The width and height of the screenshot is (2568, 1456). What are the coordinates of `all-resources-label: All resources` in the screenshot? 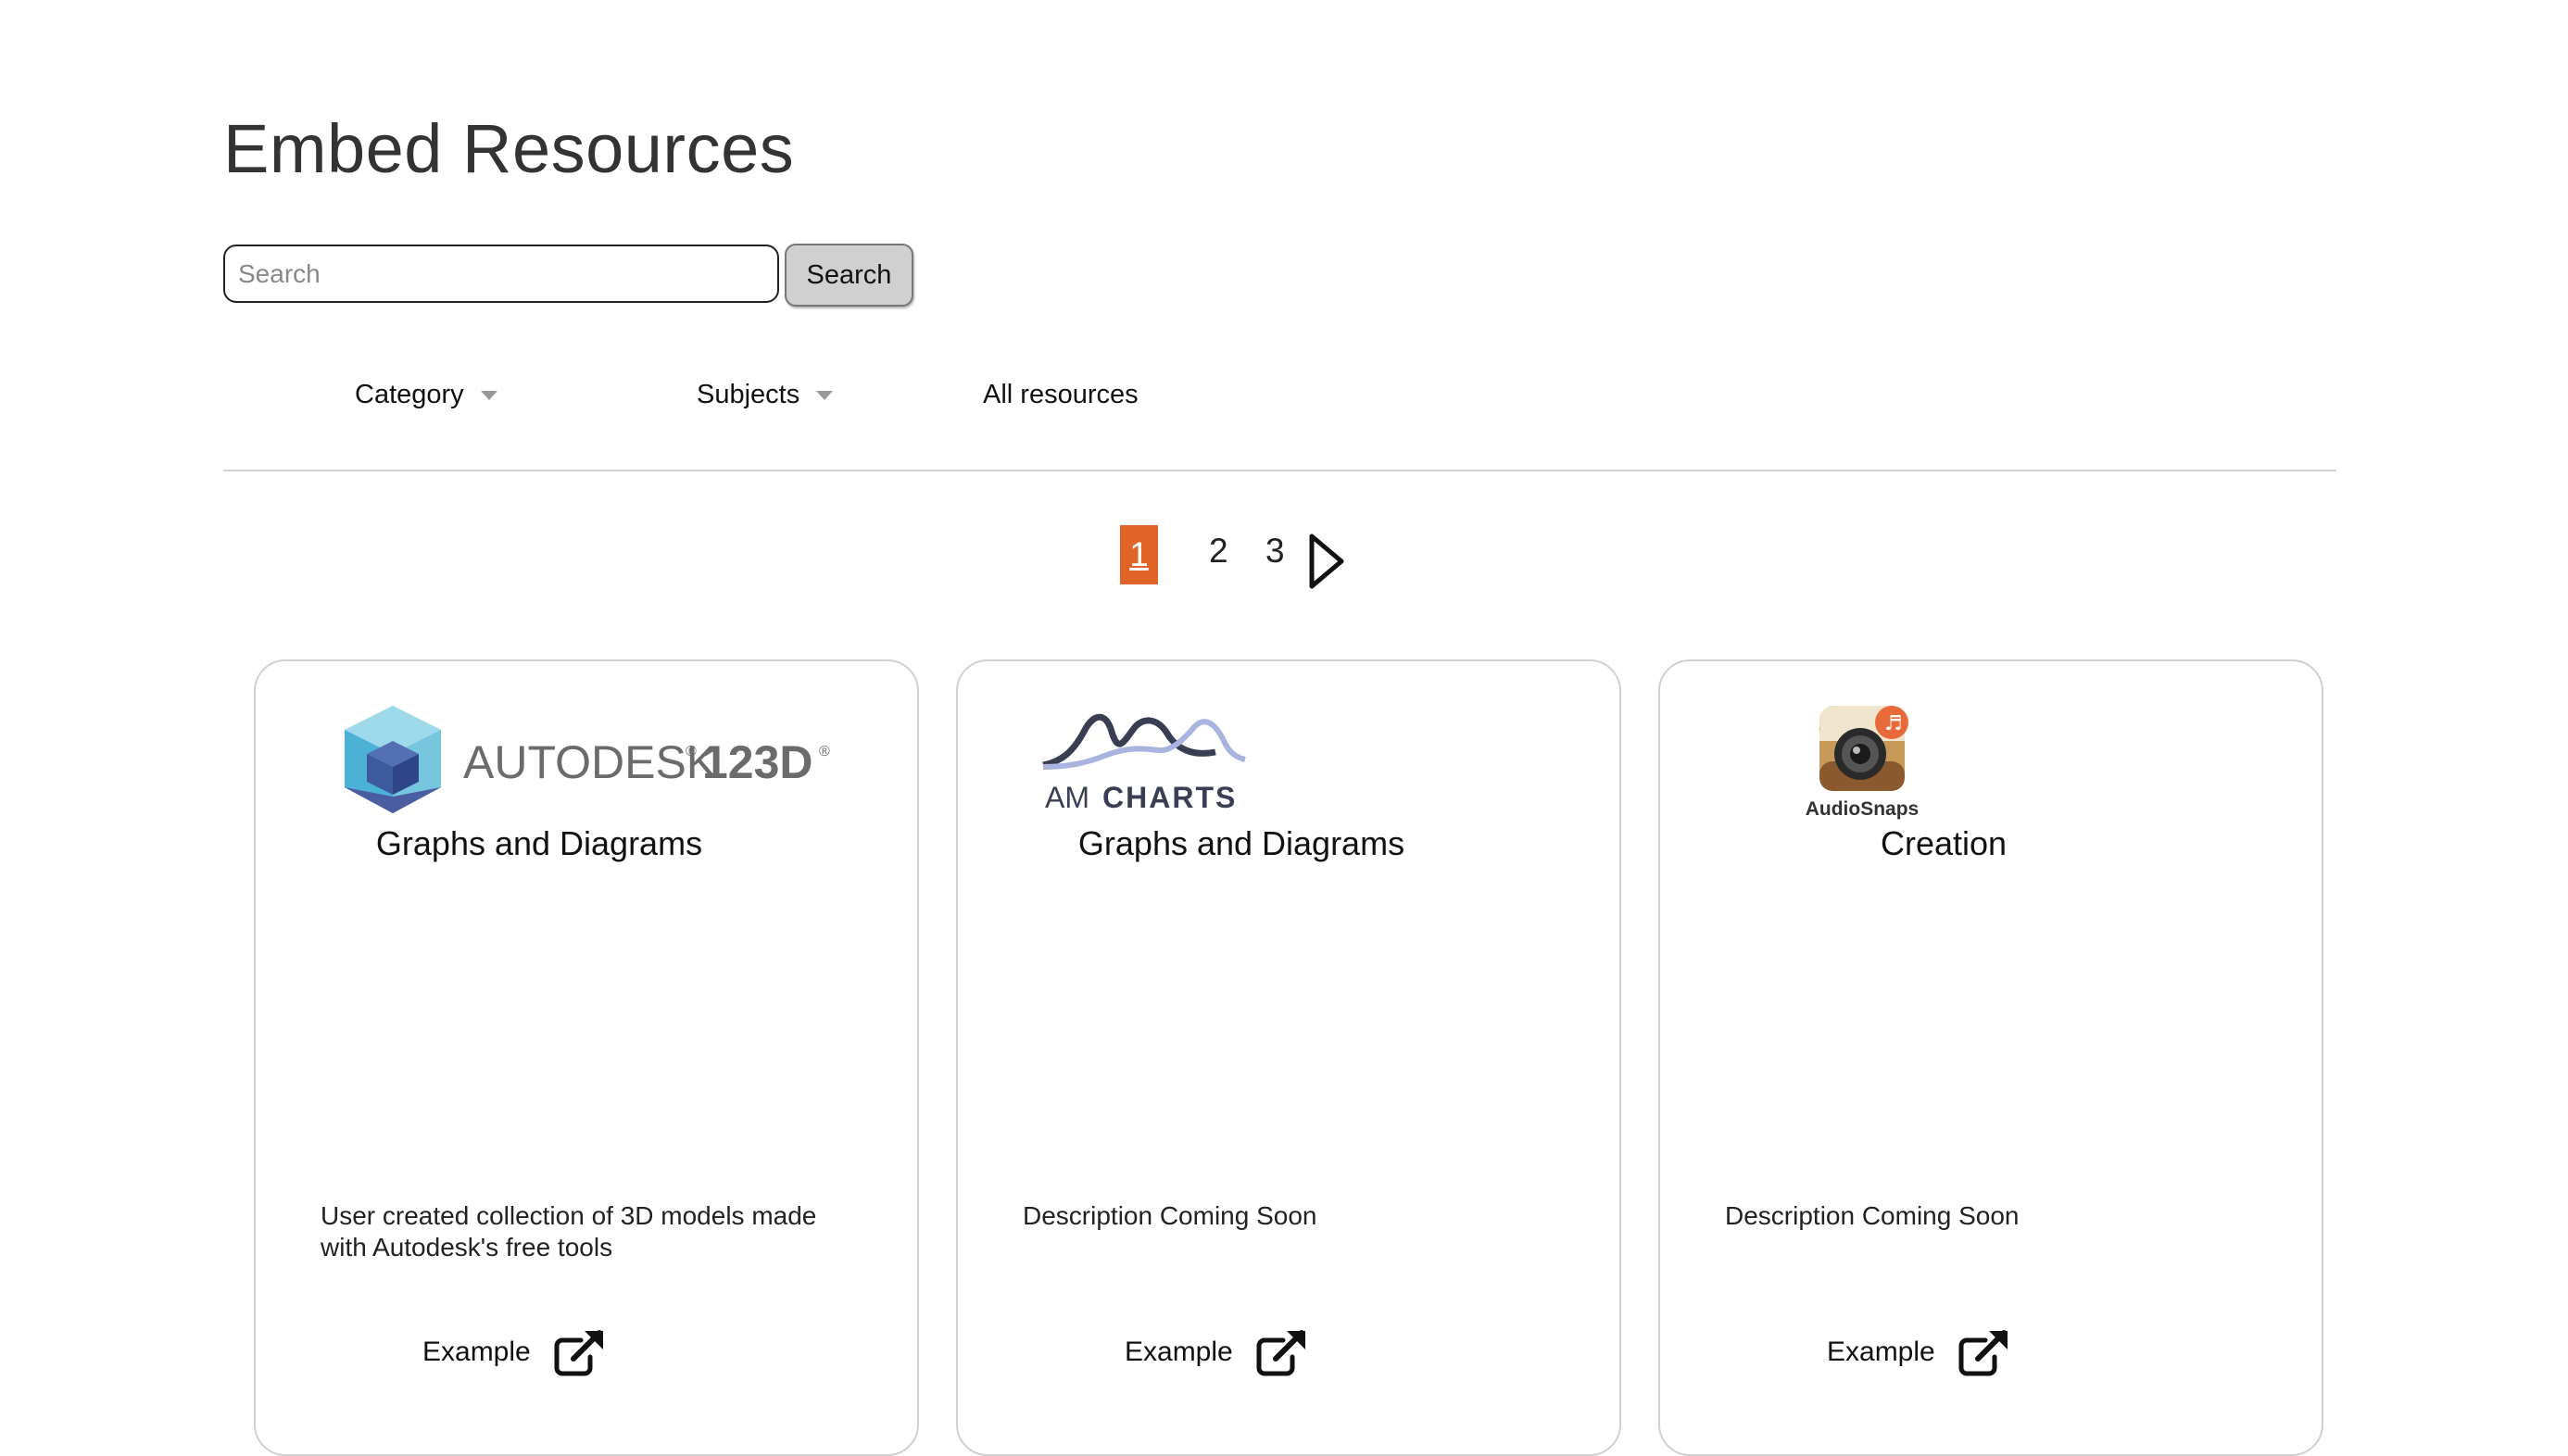 It's located at (1061, 394).